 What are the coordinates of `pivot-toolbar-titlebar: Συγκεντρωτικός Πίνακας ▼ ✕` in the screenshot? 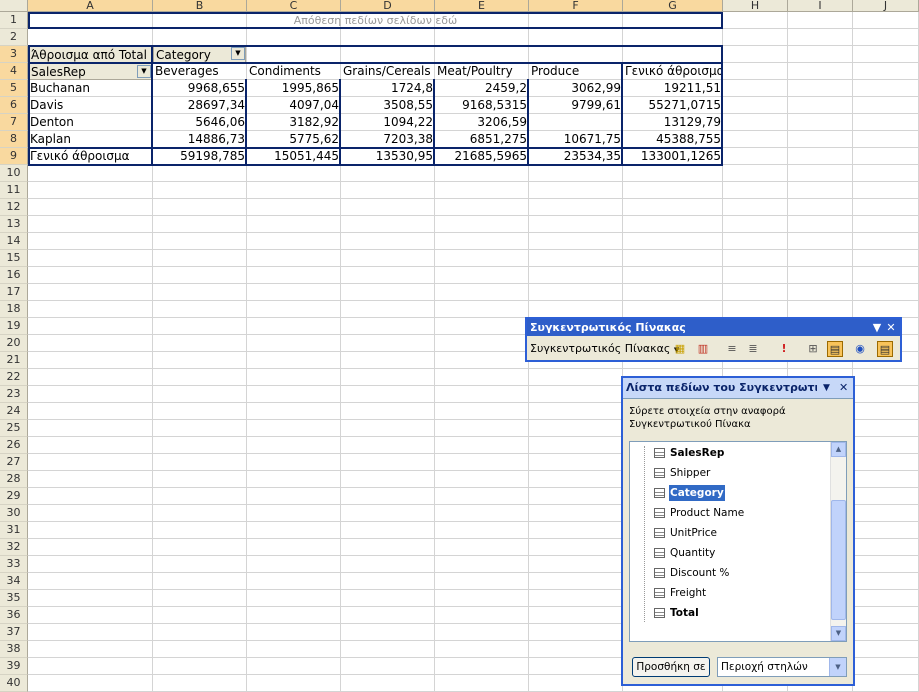 It's located at (713, 327).